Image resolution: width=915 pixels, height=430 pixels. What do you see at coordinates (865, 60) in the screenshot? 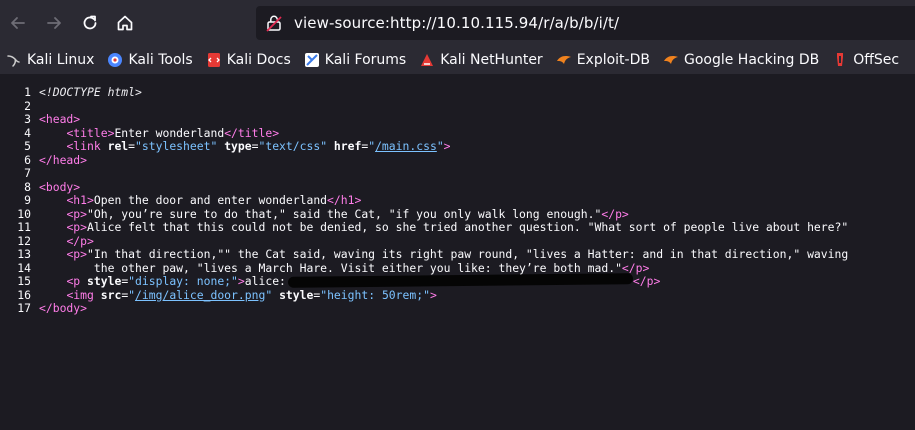
I see `bookmark-offsec: OffSec` at bounding box center [865, 60].